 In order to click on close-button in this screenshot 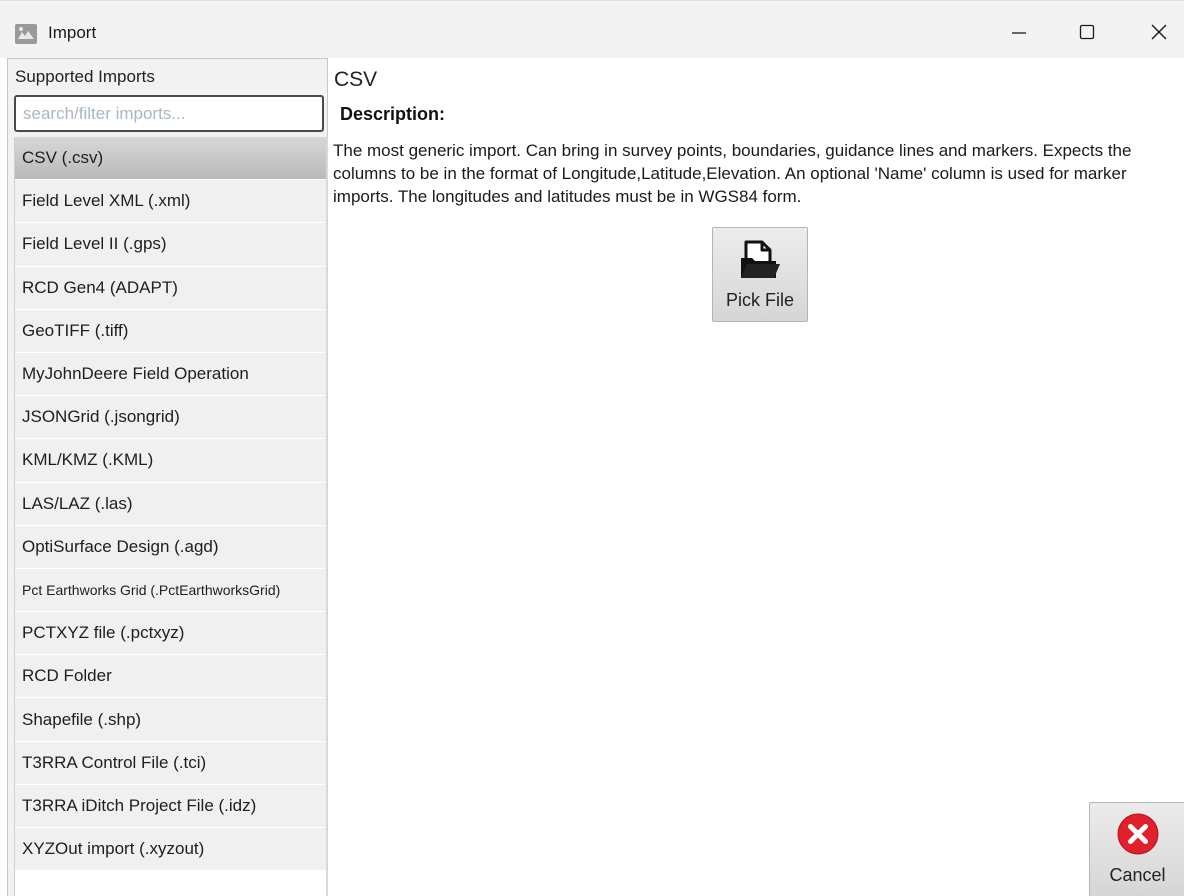, I will do `click(1159, 32)`.